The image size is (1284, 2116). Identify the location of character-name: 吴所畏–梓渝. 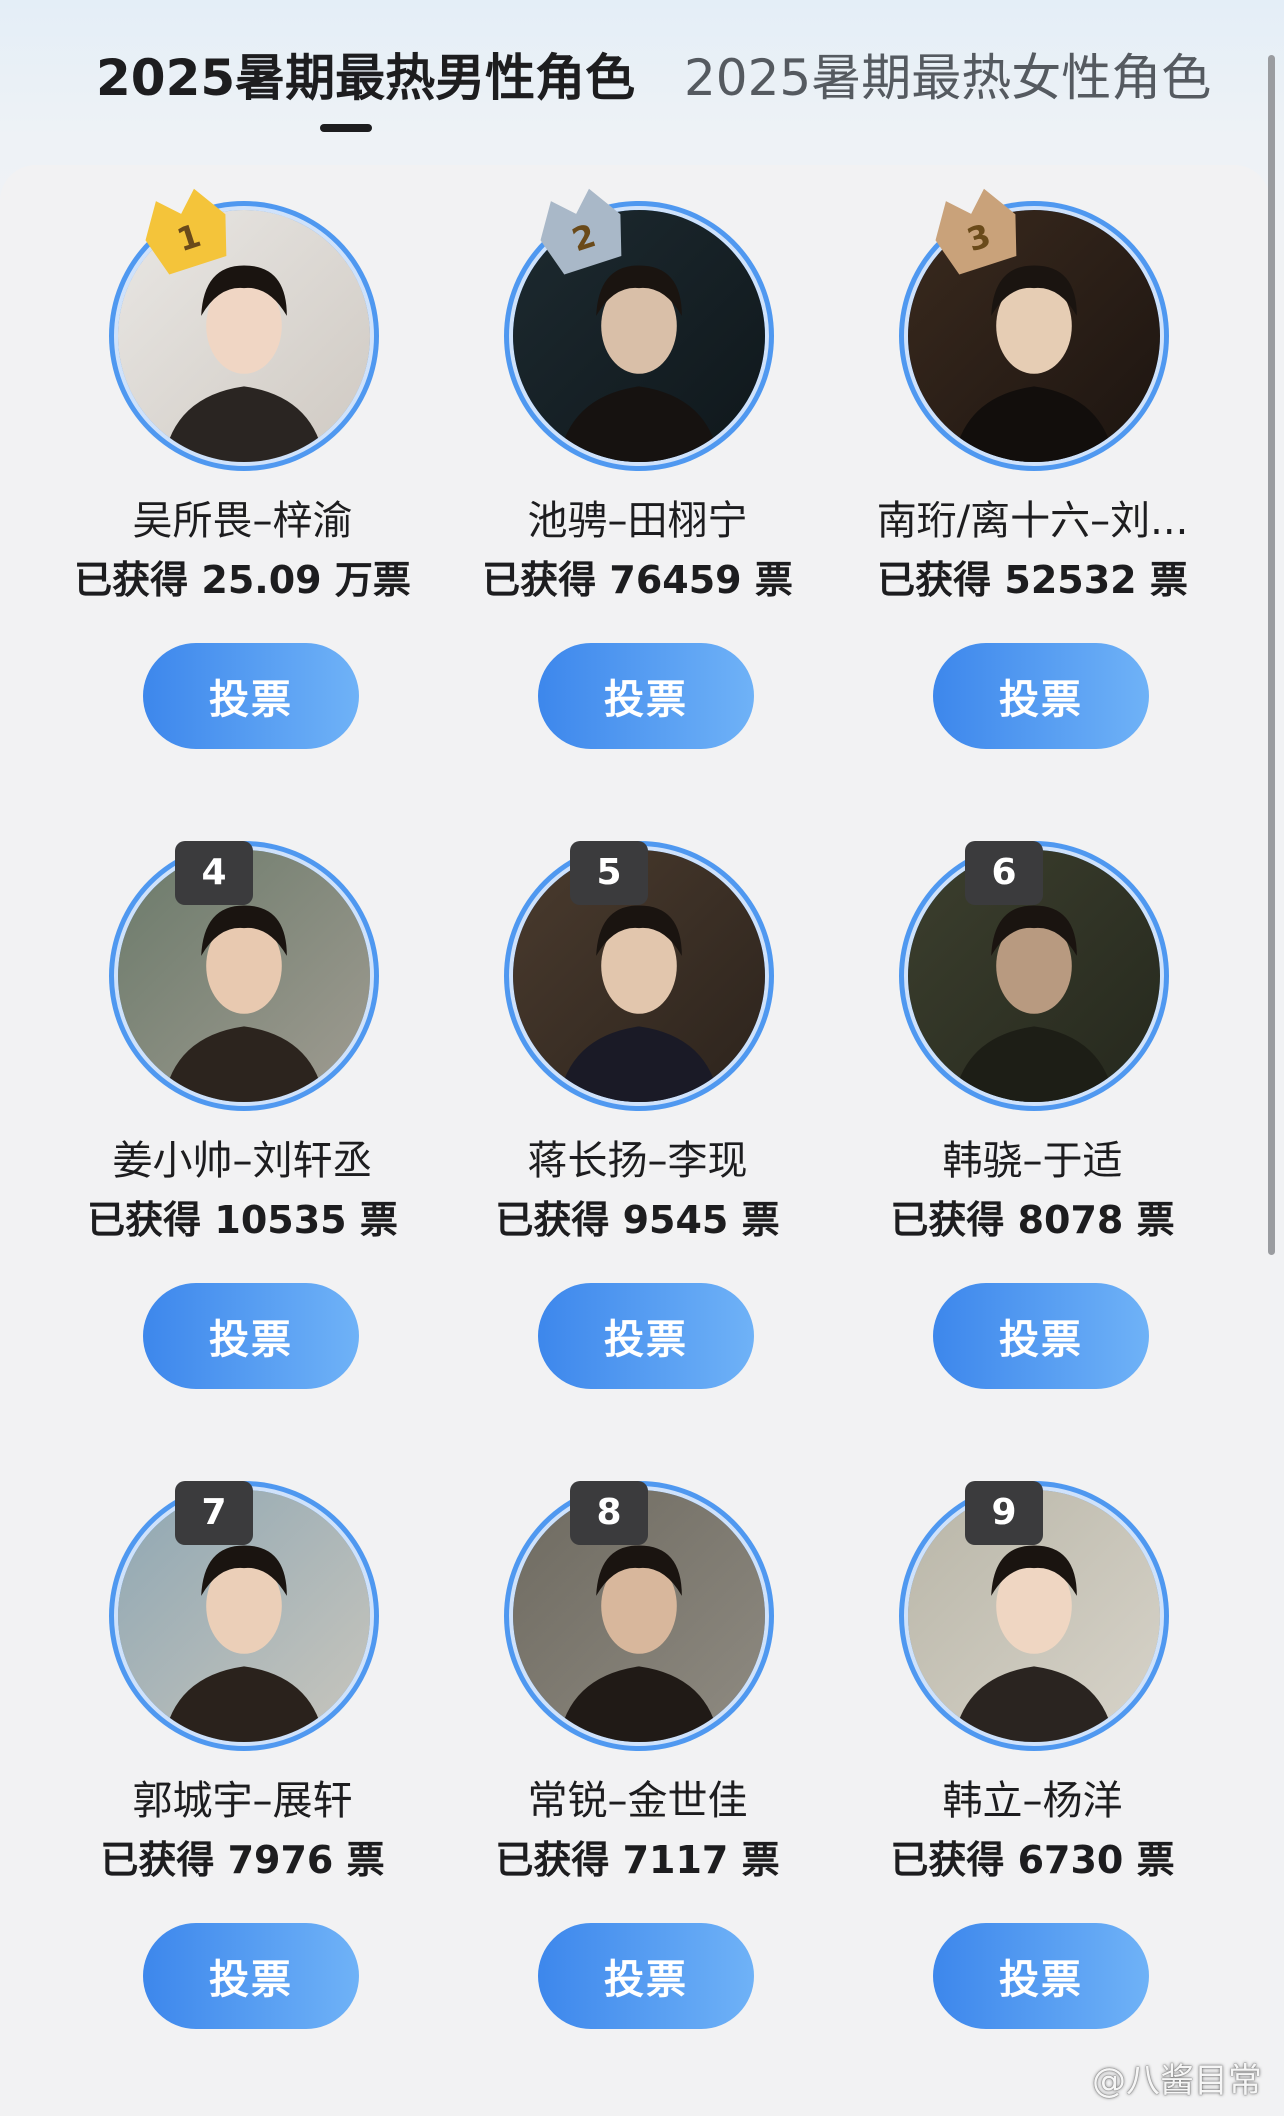
(242, 521).